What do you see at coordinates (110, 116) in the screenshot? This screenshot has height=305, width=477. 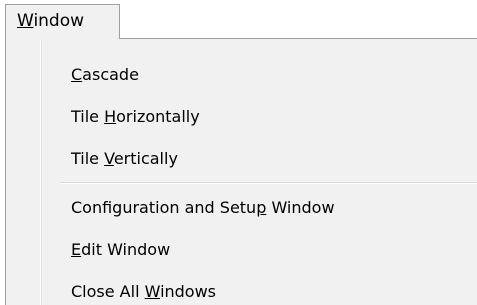 I see `menu-item-accelerator: H` at bounding box center [110, 116].